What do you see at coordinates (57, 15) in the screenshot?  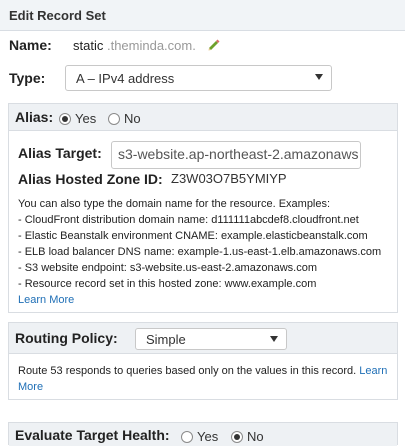 I see `page-title: Edit Record Set` at bounding box center [57, 15].